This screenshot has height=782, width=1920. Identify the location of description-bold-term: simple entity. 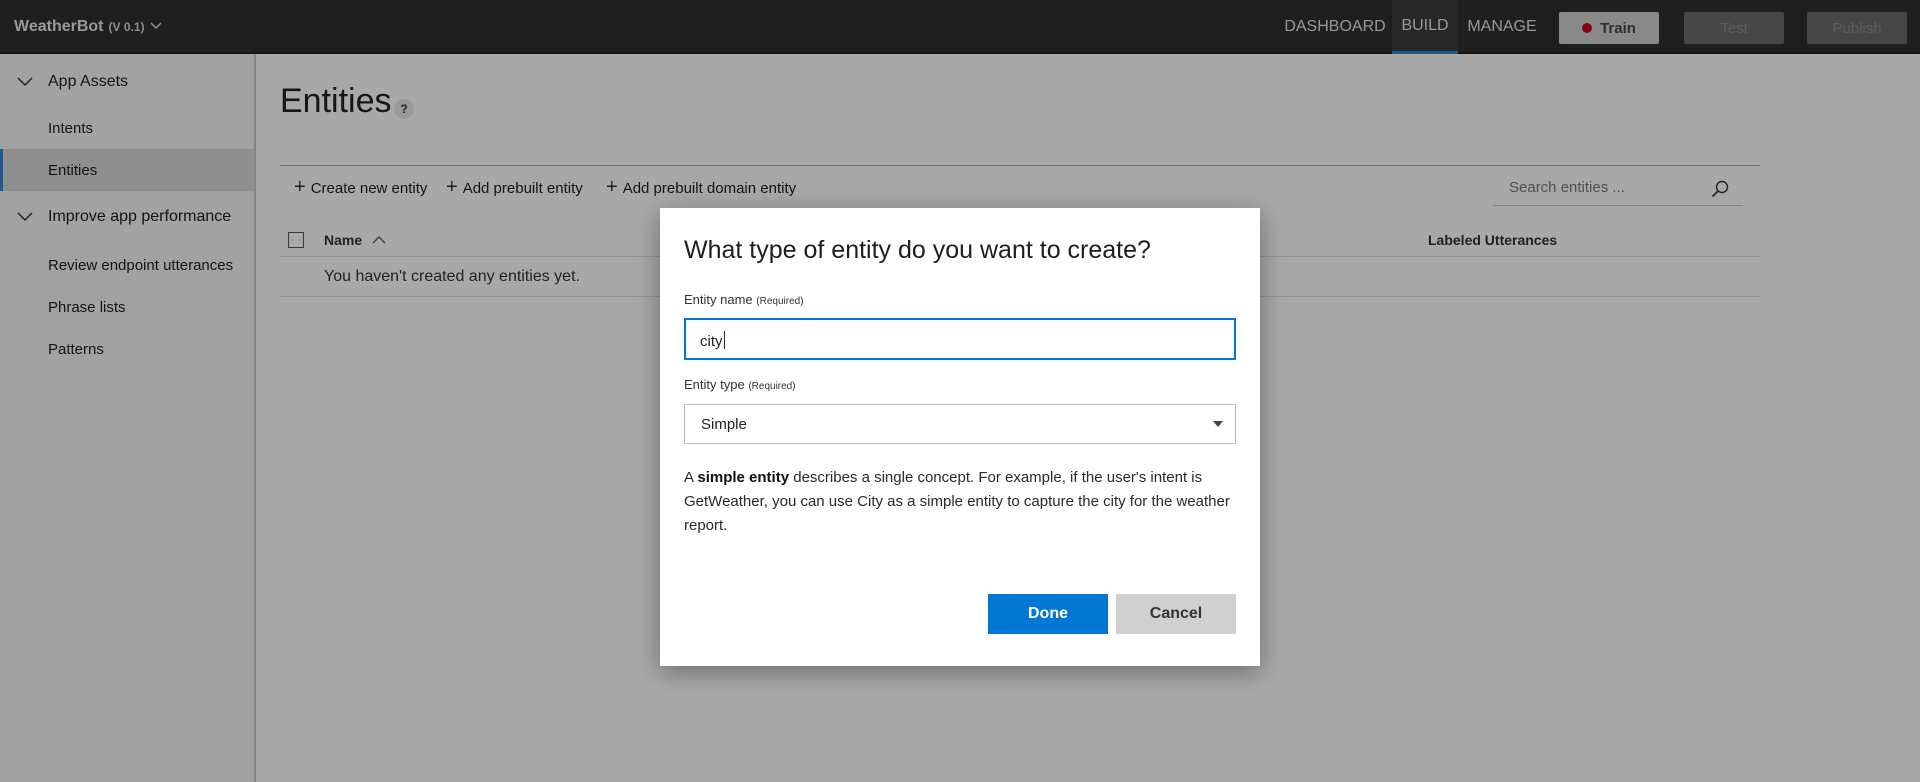
(743, 477).